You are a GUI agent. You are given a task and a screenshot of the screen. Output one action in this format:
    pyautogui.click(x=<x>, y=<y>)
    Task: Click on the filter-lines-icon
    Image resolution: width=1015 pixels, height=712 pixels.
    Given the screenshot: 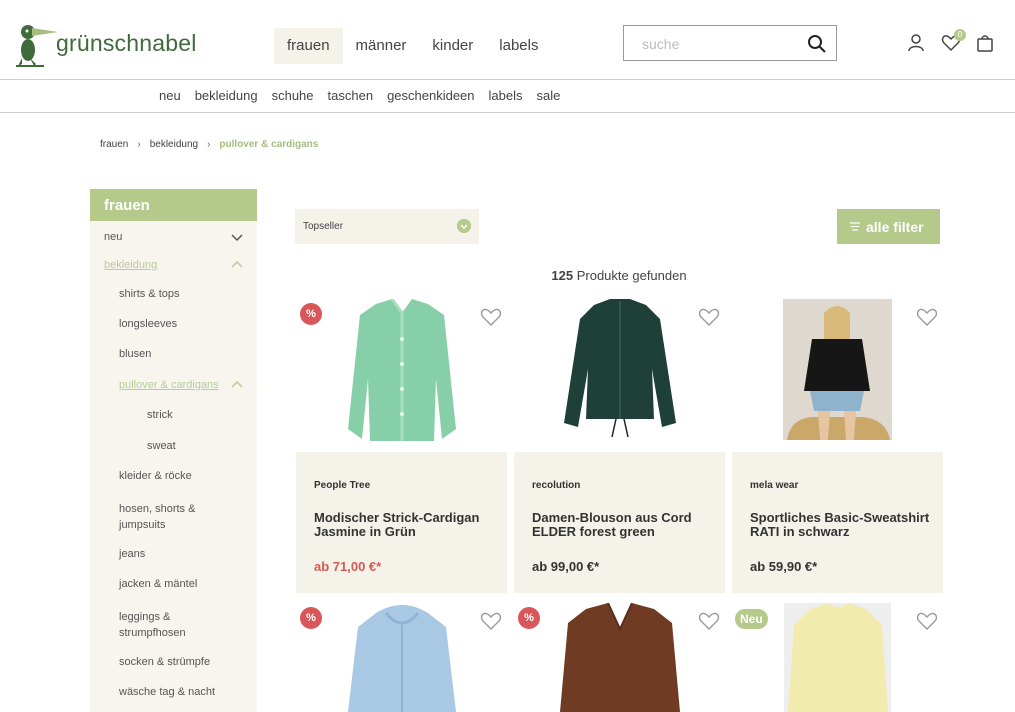 What is the action you would take?
    pyautogui.click(x=855, y=226)
    